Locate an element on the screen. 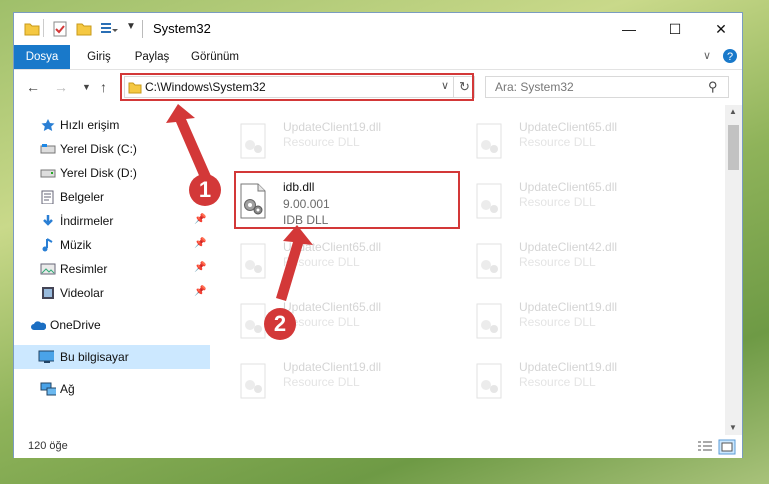 The height and width of the screenshot is (484, 769). arrow-1-icon is located at coordinates (188, 142).